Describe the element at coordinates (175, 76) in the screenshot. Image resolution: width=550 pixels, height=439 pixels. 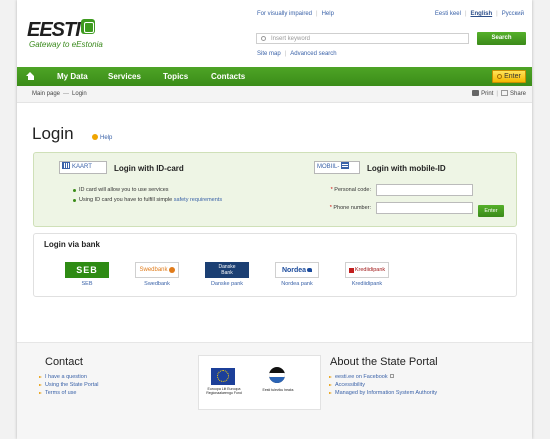
I see `nav-topics: Topics` at that location.